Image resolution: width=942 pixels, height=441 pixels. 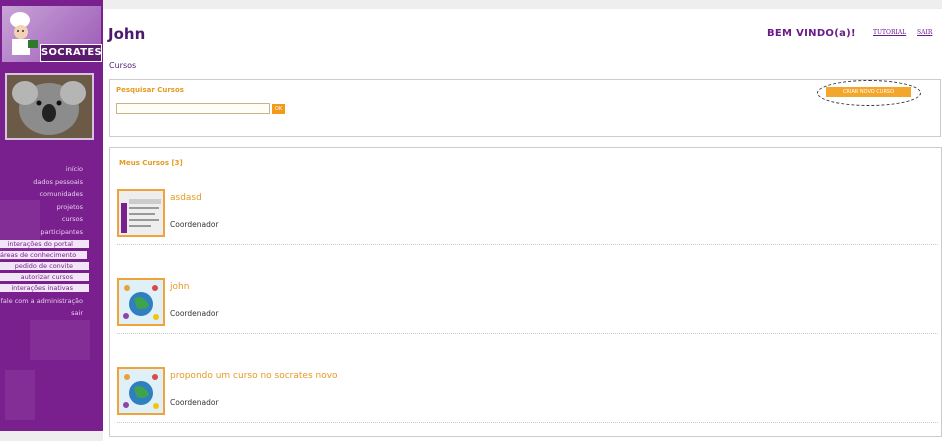 I want to click on sidebar-item-cursos: cursos, so click(x=51, y=219).